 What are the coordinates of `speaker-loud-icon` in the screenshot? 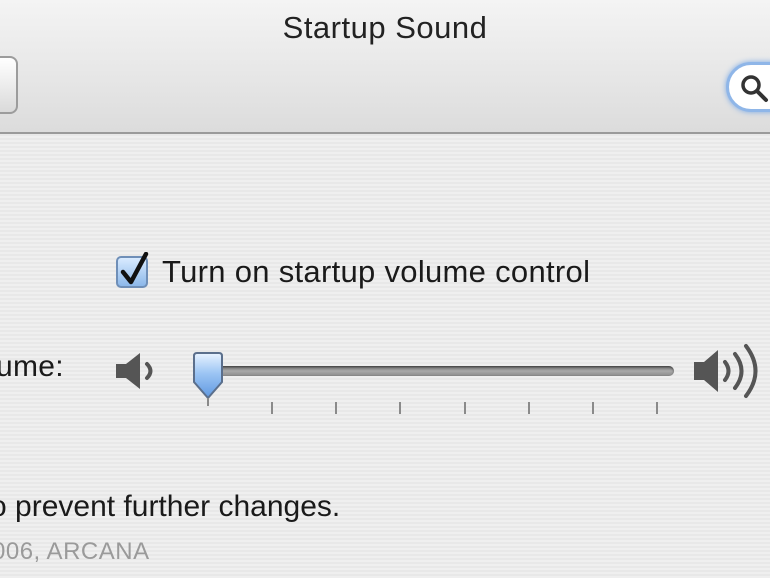 It's located at (726, 371).